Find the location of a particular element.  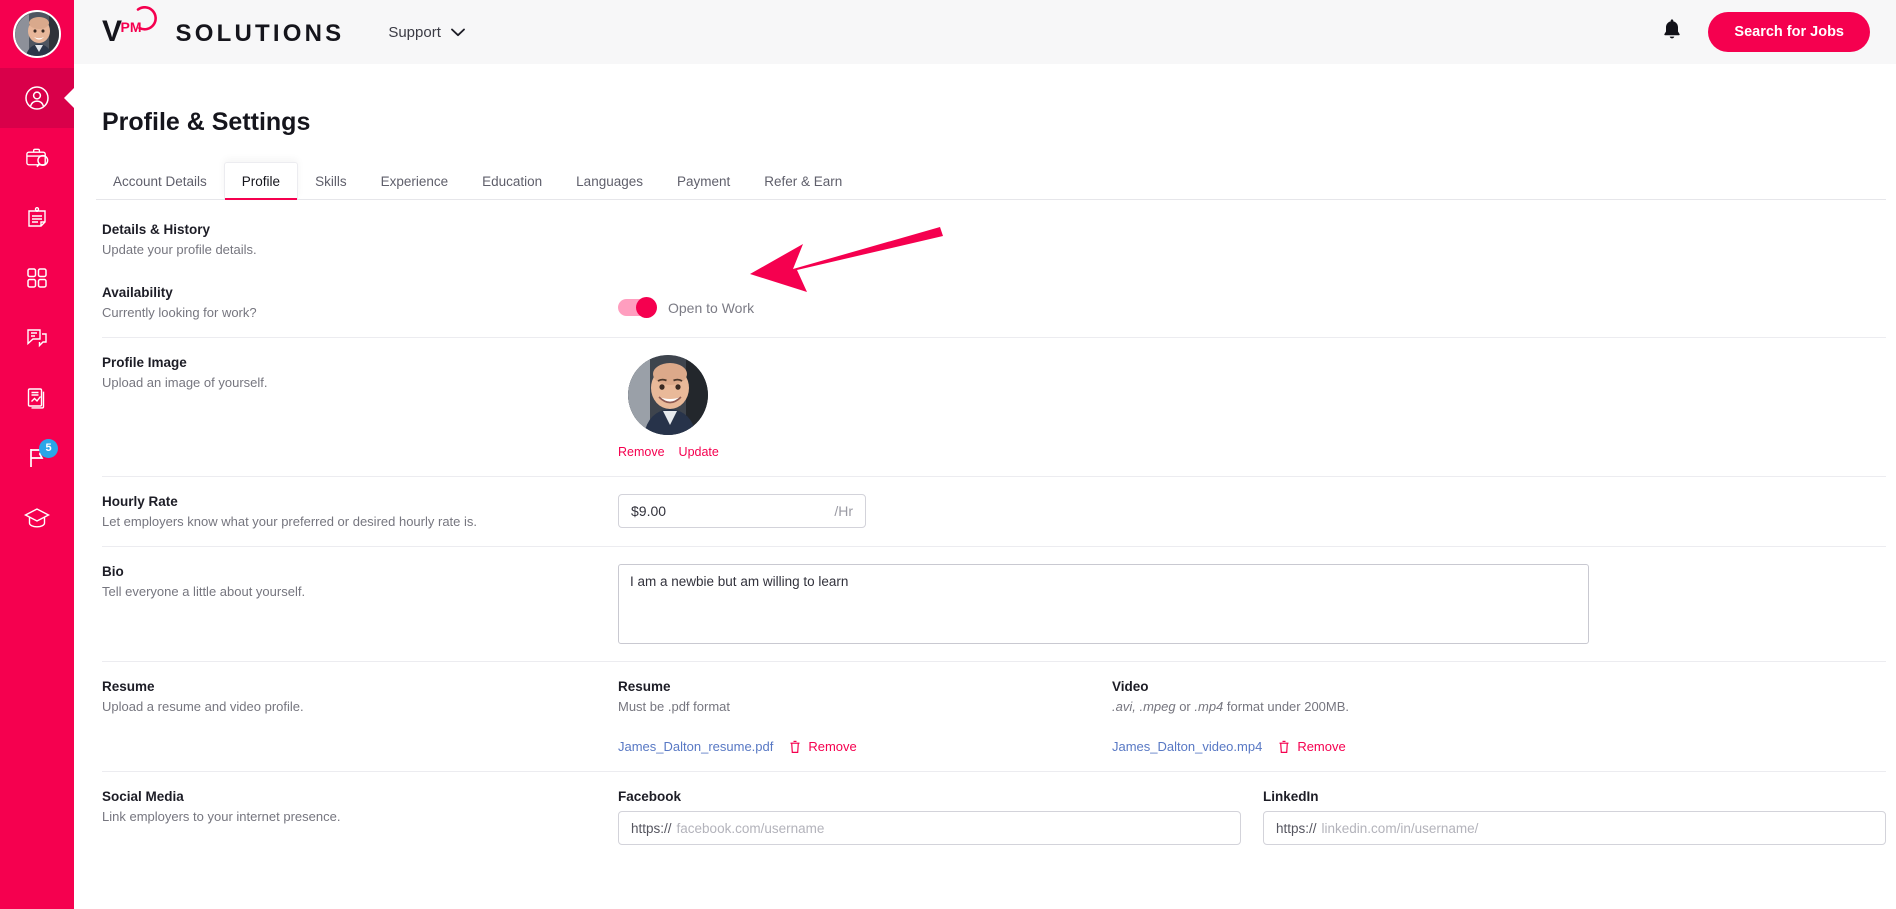

user-avatar-photo is located at coordinates (37, 34).